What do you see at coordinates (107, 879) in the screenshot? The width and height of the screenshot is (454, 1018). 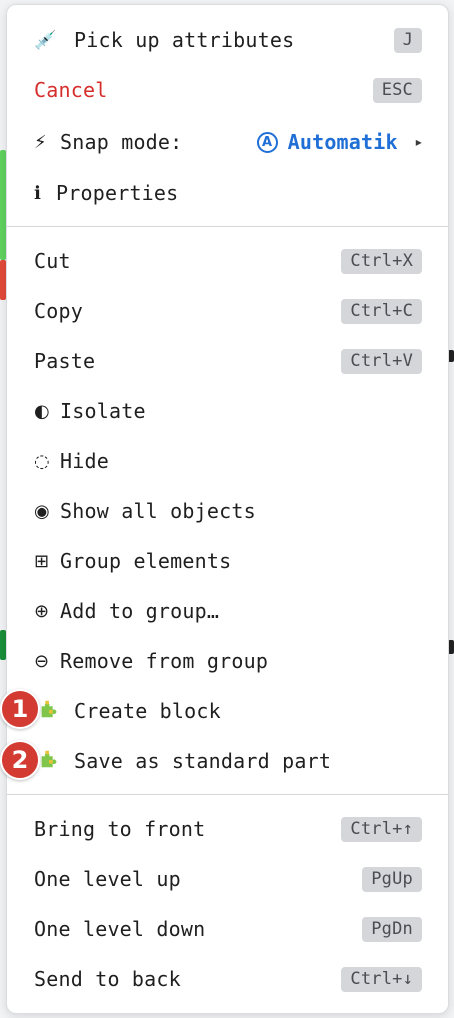 I see `menu-item-label: One level up` at bounding box center [107, 879].